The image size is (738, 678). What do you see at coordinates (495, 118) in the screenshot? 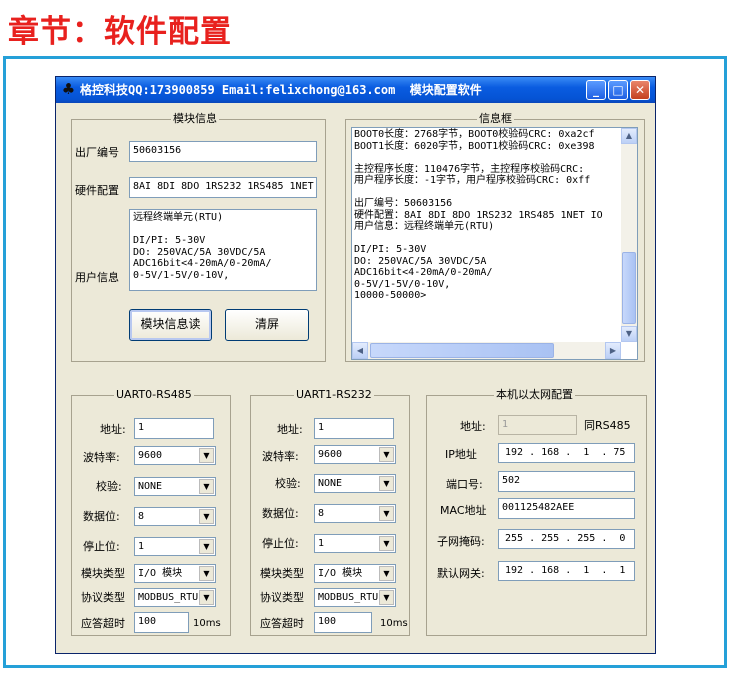
I see `info-box-label: 信息框` at bounding box center [495, 118].